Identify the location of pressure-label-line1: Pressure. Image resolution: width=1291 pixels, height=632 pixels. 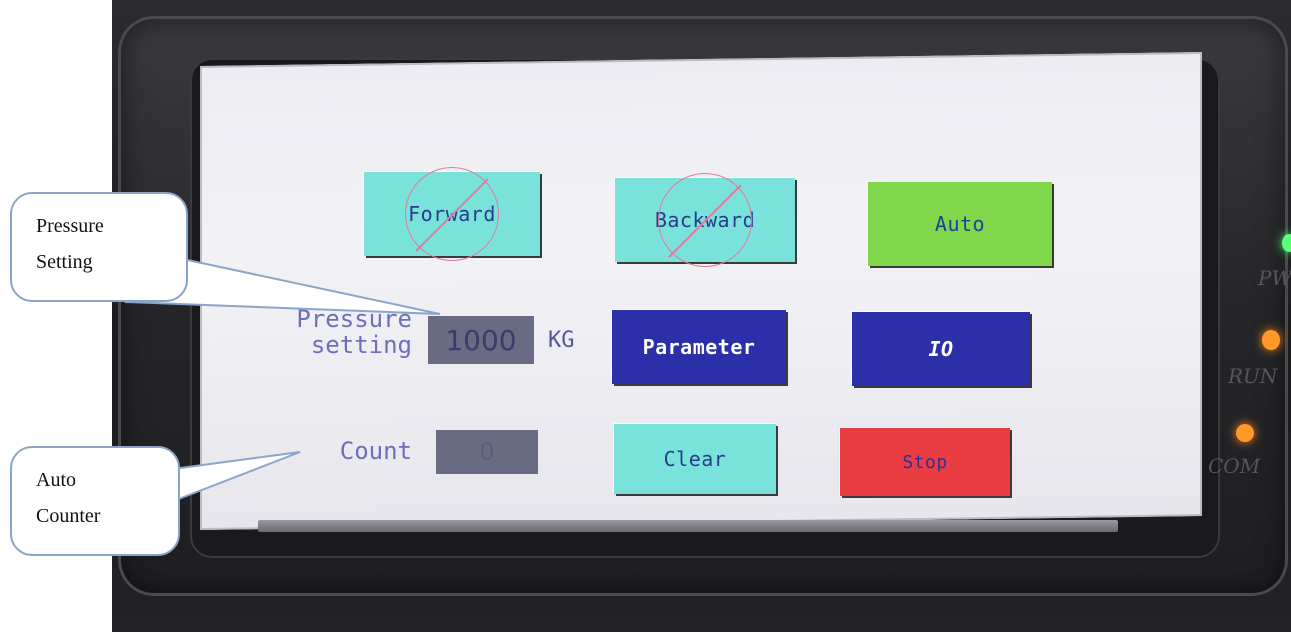
(354, 319).